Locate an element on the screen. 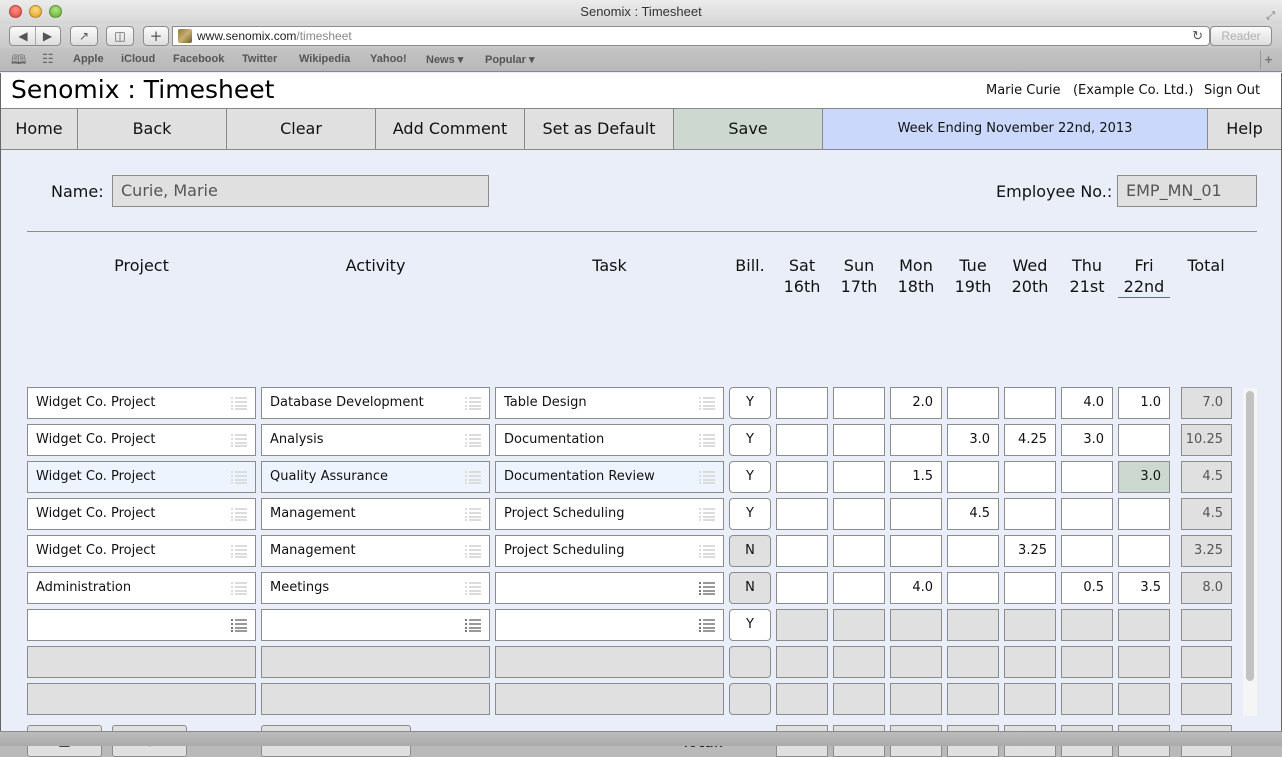 This screenshot has height=757, width=1282. task-field: Table Design is located at coordinates (609, 403).